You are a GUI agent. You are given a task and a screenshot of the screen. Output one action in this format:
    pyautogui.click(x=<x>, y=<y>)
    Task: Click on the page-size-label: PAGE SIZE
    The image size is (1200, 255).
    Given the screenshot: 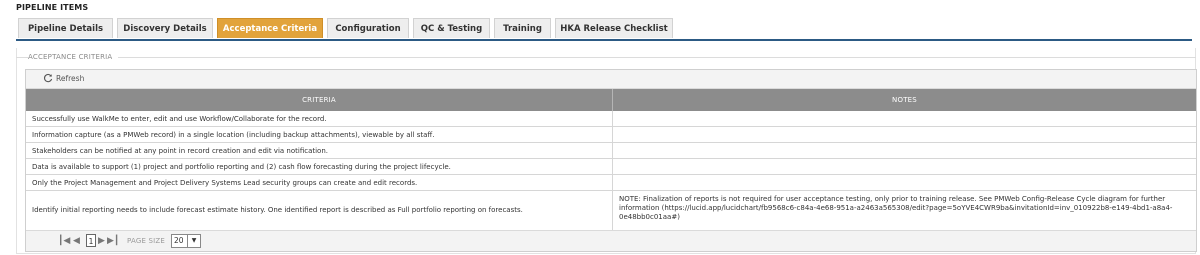 What is the action you would take?
    pyautogui.click(x=146, y=241)
    